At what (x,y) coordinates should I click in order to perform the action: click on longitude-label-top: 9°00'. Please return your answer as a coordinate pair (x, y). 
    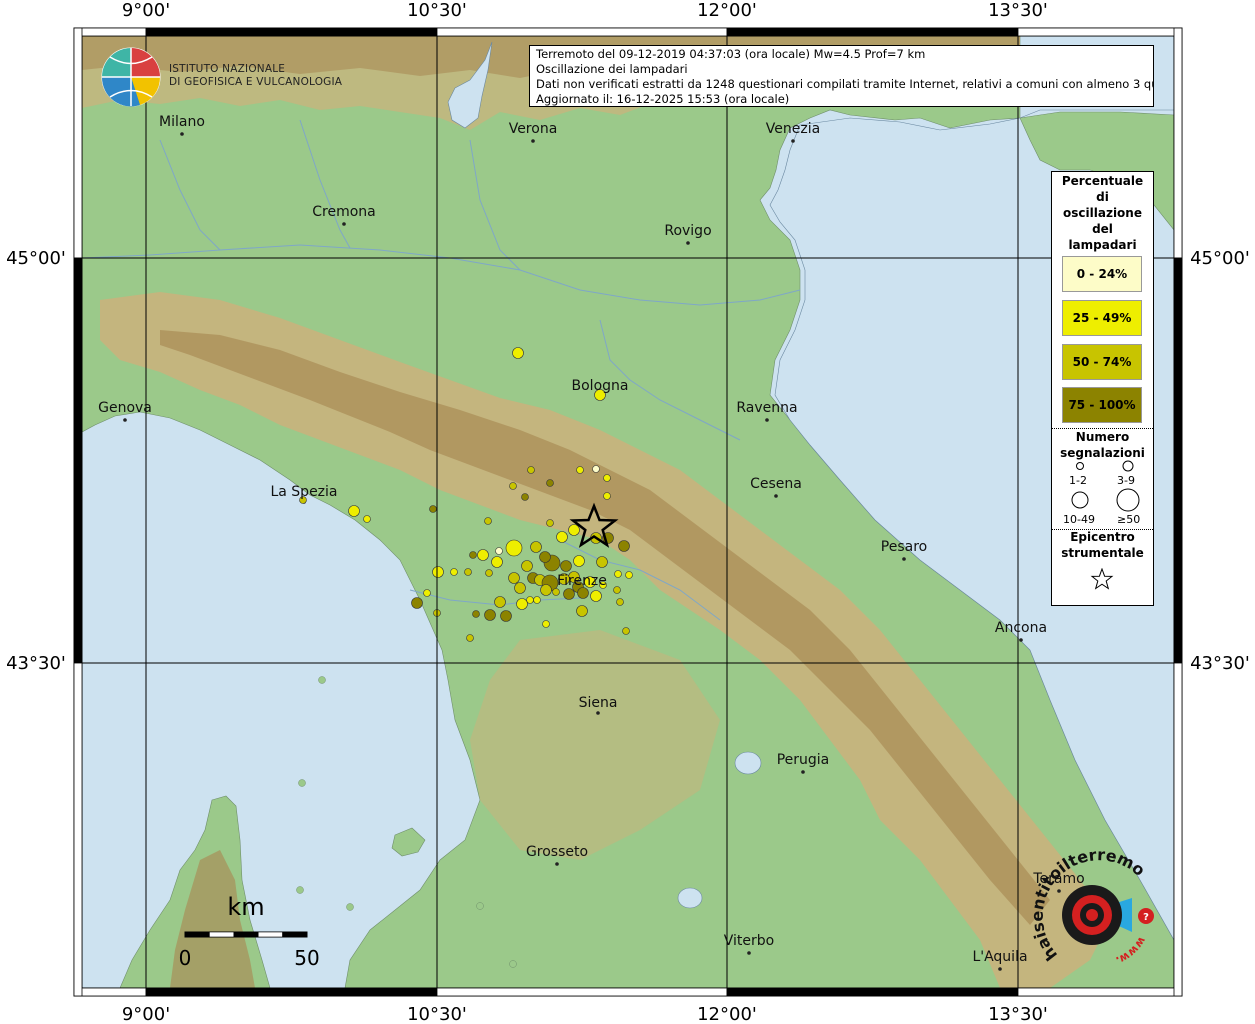
    Looking at the image, I should click on (146, 10).